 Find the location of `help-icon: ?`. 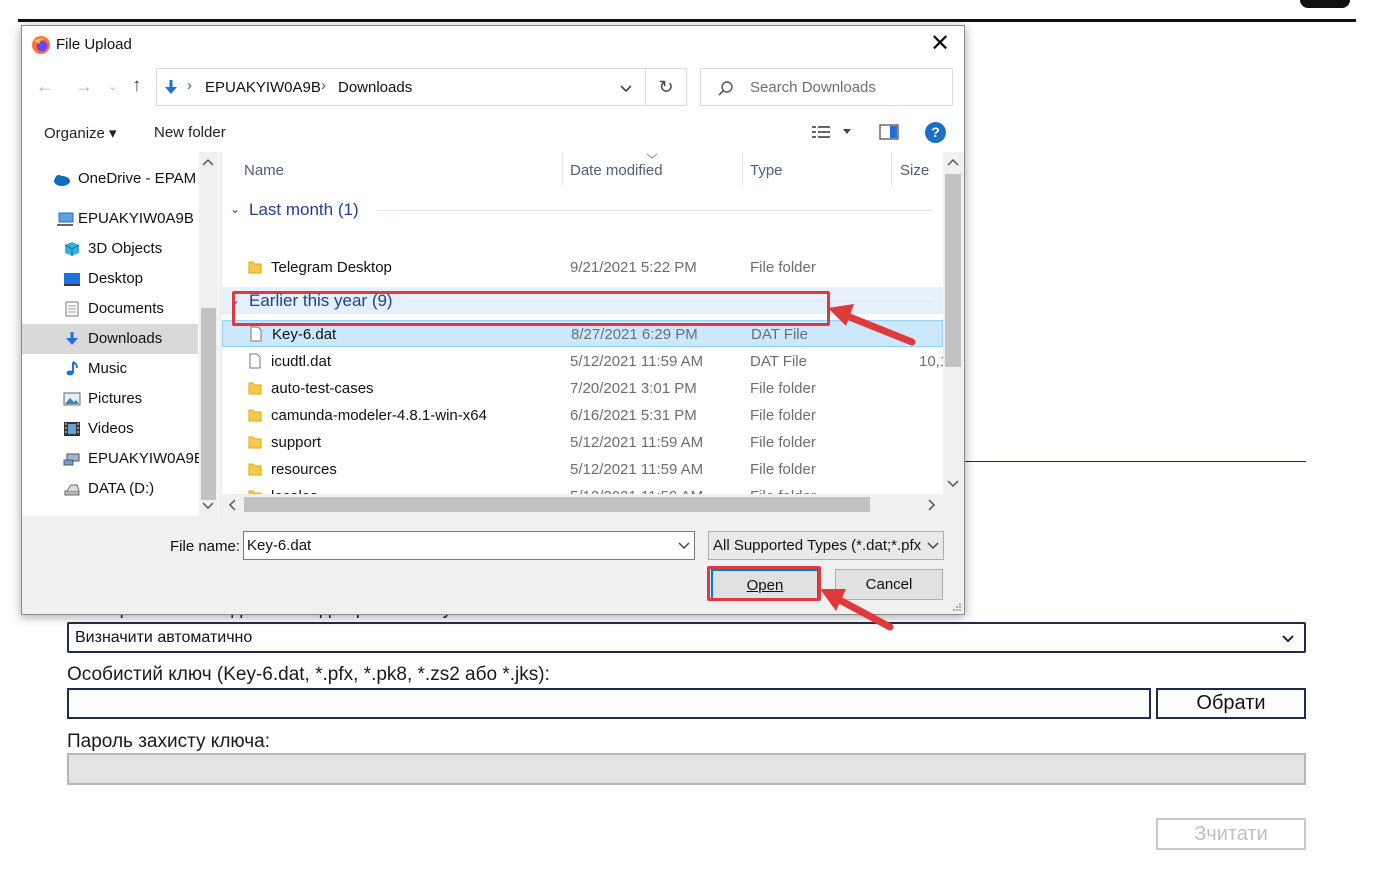

help-icon: ? is located at coordinates (935, 132).